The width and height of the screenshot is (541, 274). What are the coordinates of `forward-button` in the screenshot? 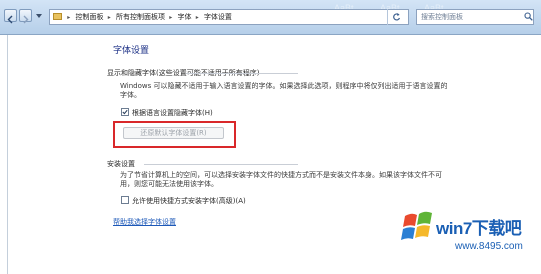 It's located at (25, 16).